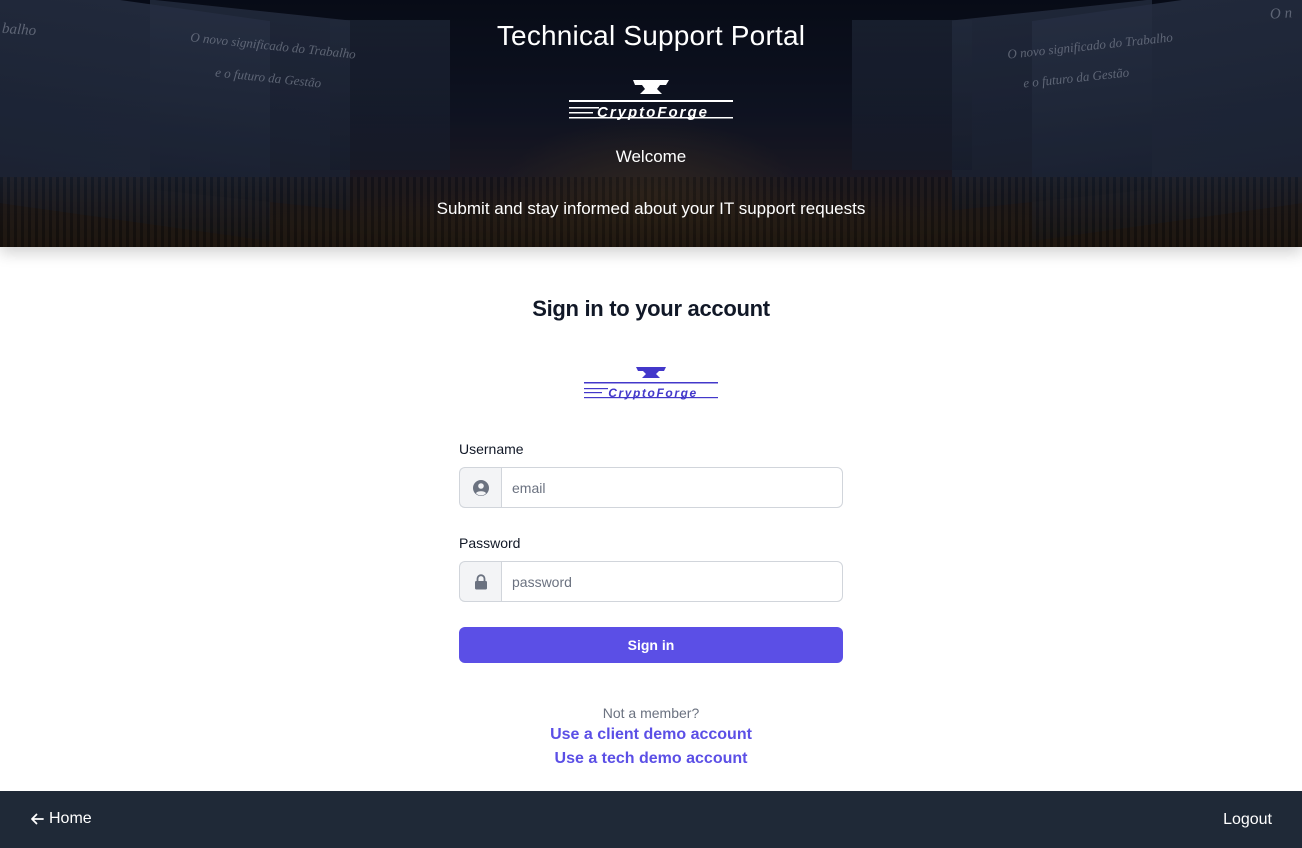 This screenshot has height=848, width=1302. Describe the element at coordinates (651, 734) in the screenshot. I see `client-demo-link: Use a client demo account` at that location.